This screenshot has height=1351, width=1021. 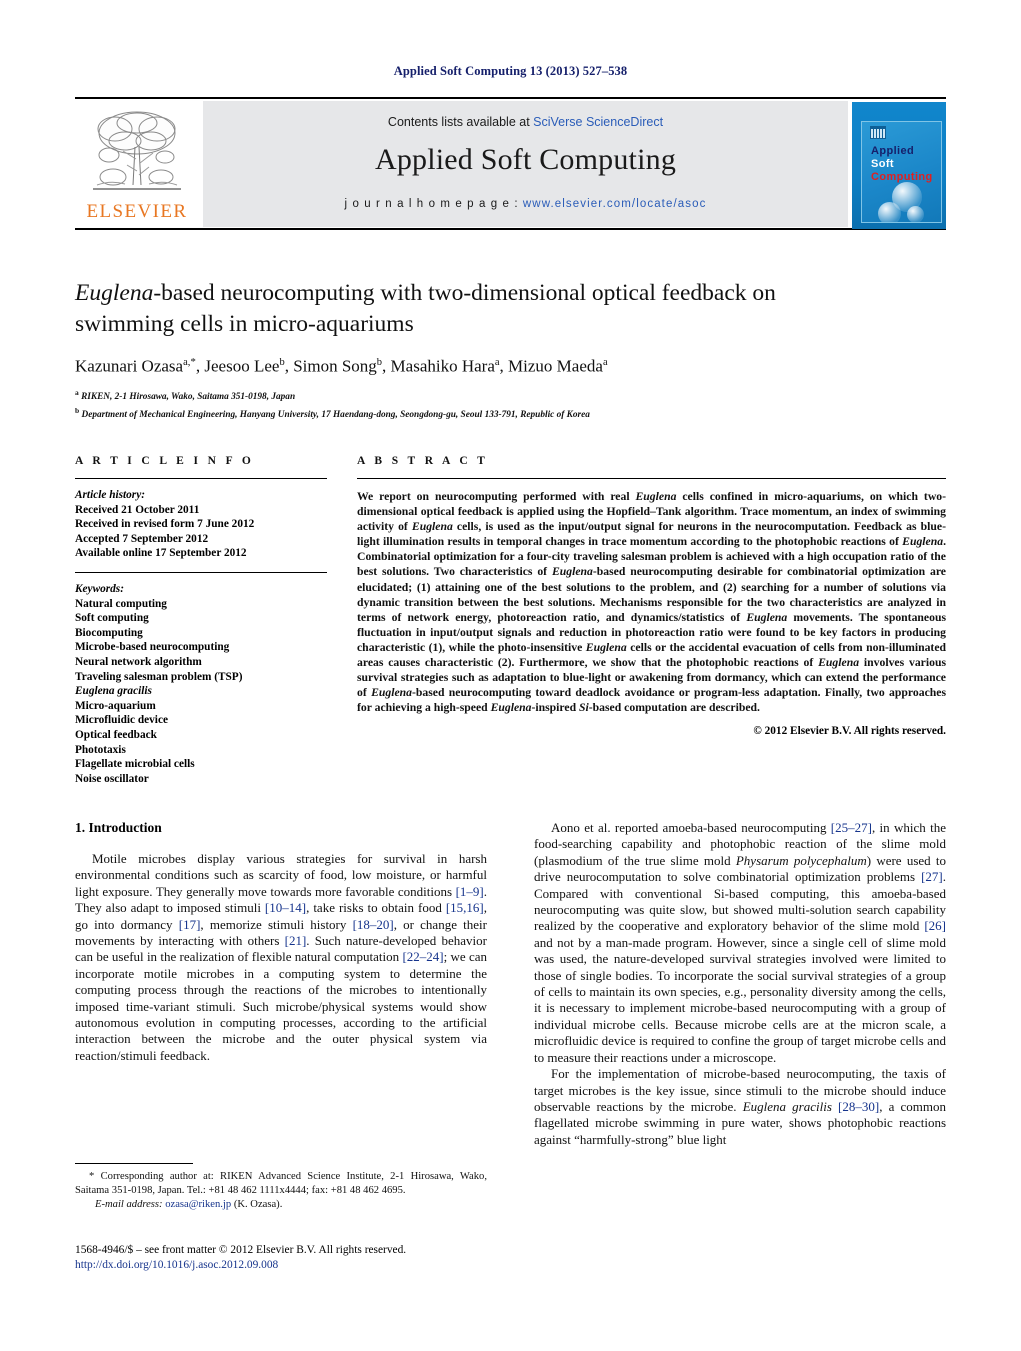 What do you see at coordinates (423, 461) in the screenshot?
I see `abstract-heading: A B S T R A C T` at bounding box center [423, 461].